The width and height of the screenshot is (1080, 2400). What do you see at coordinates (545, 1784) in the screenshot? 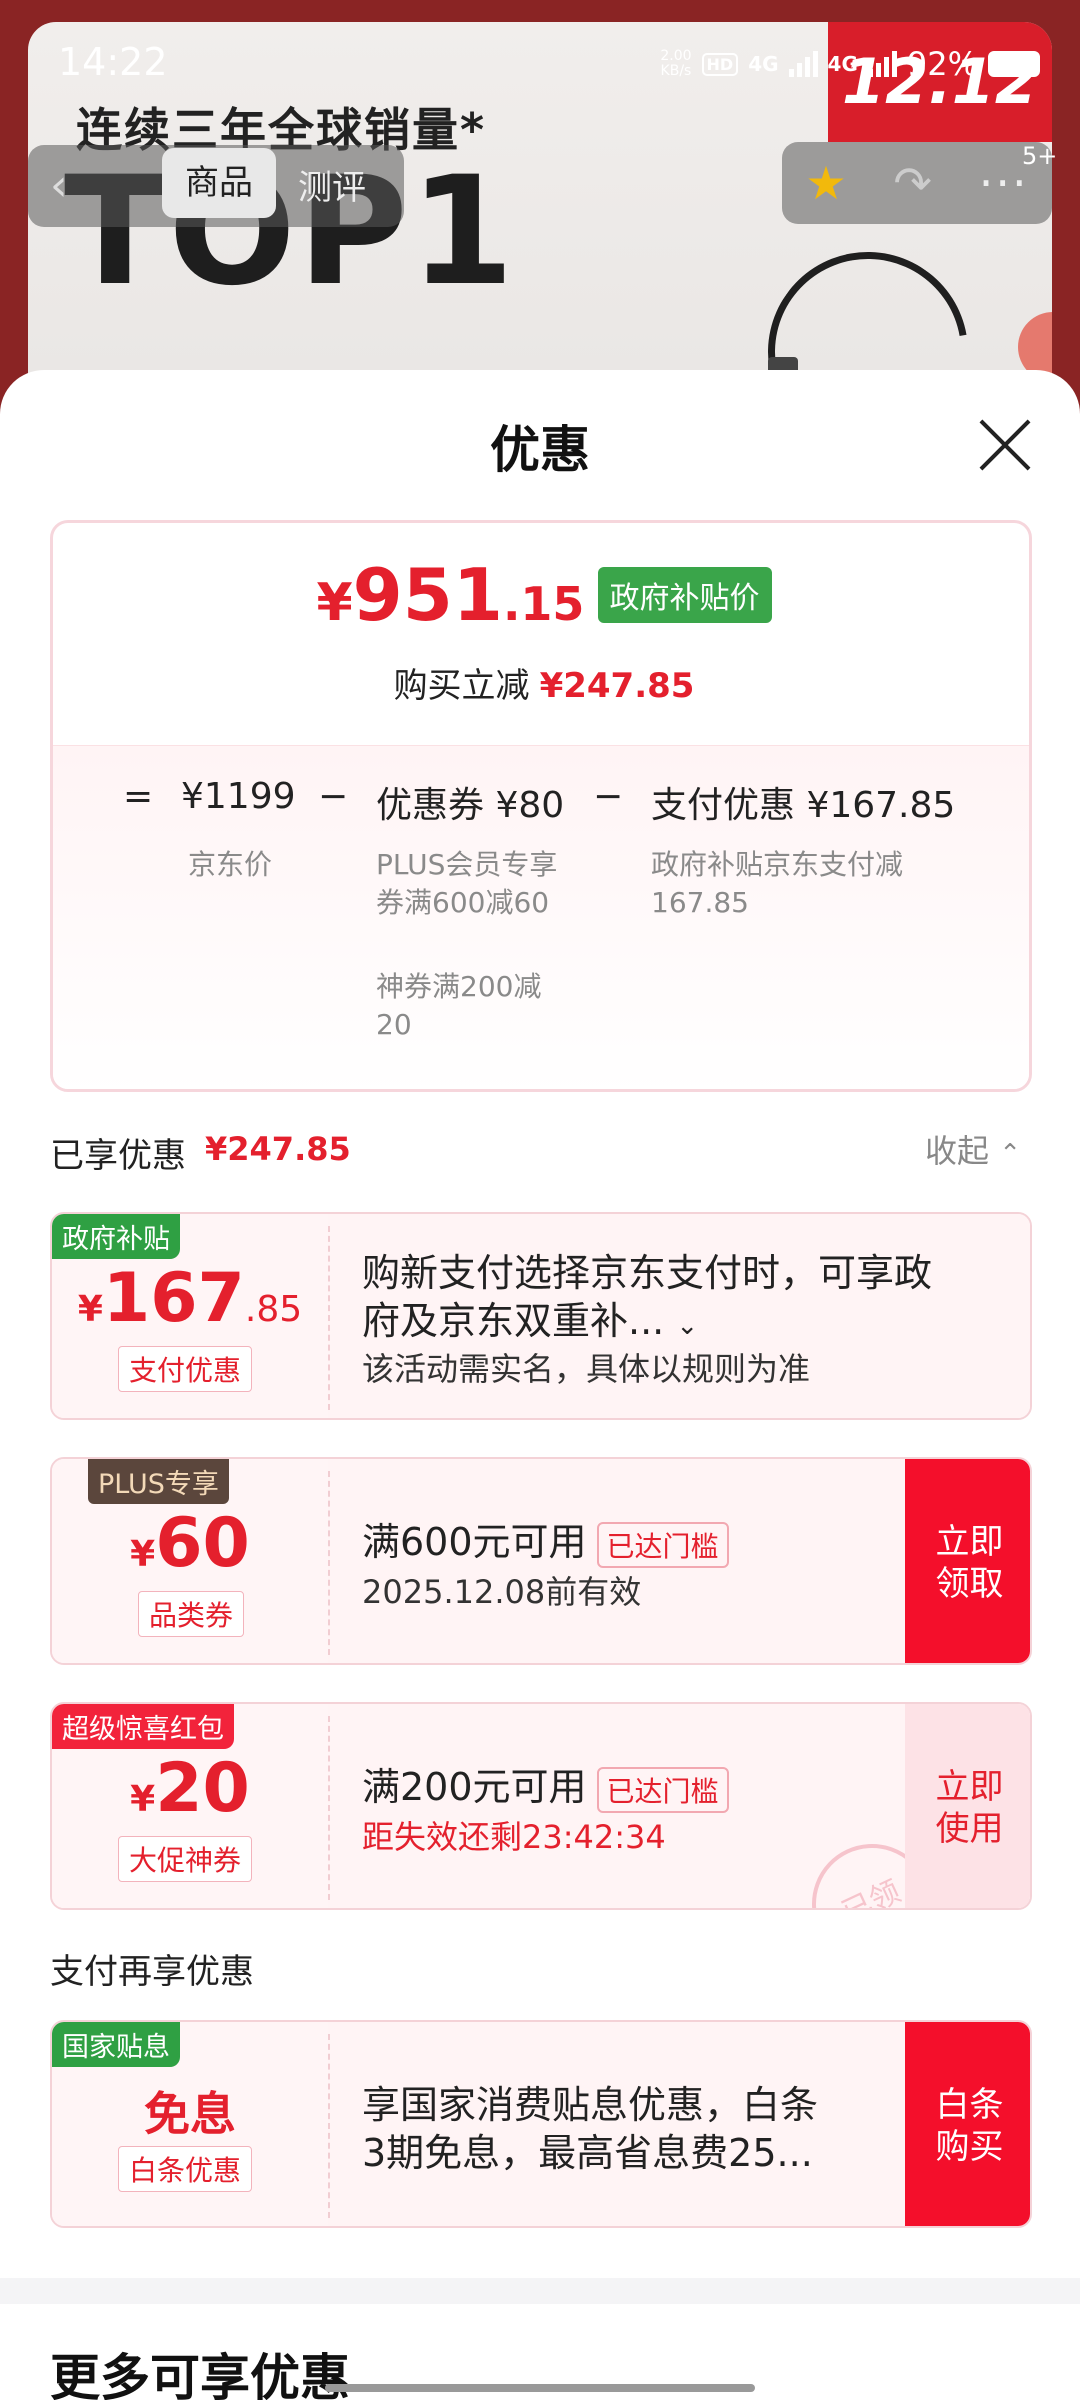
I see `coupon-threshold: 满200元可用 已达门槛` at bounding box center [545, 1784].